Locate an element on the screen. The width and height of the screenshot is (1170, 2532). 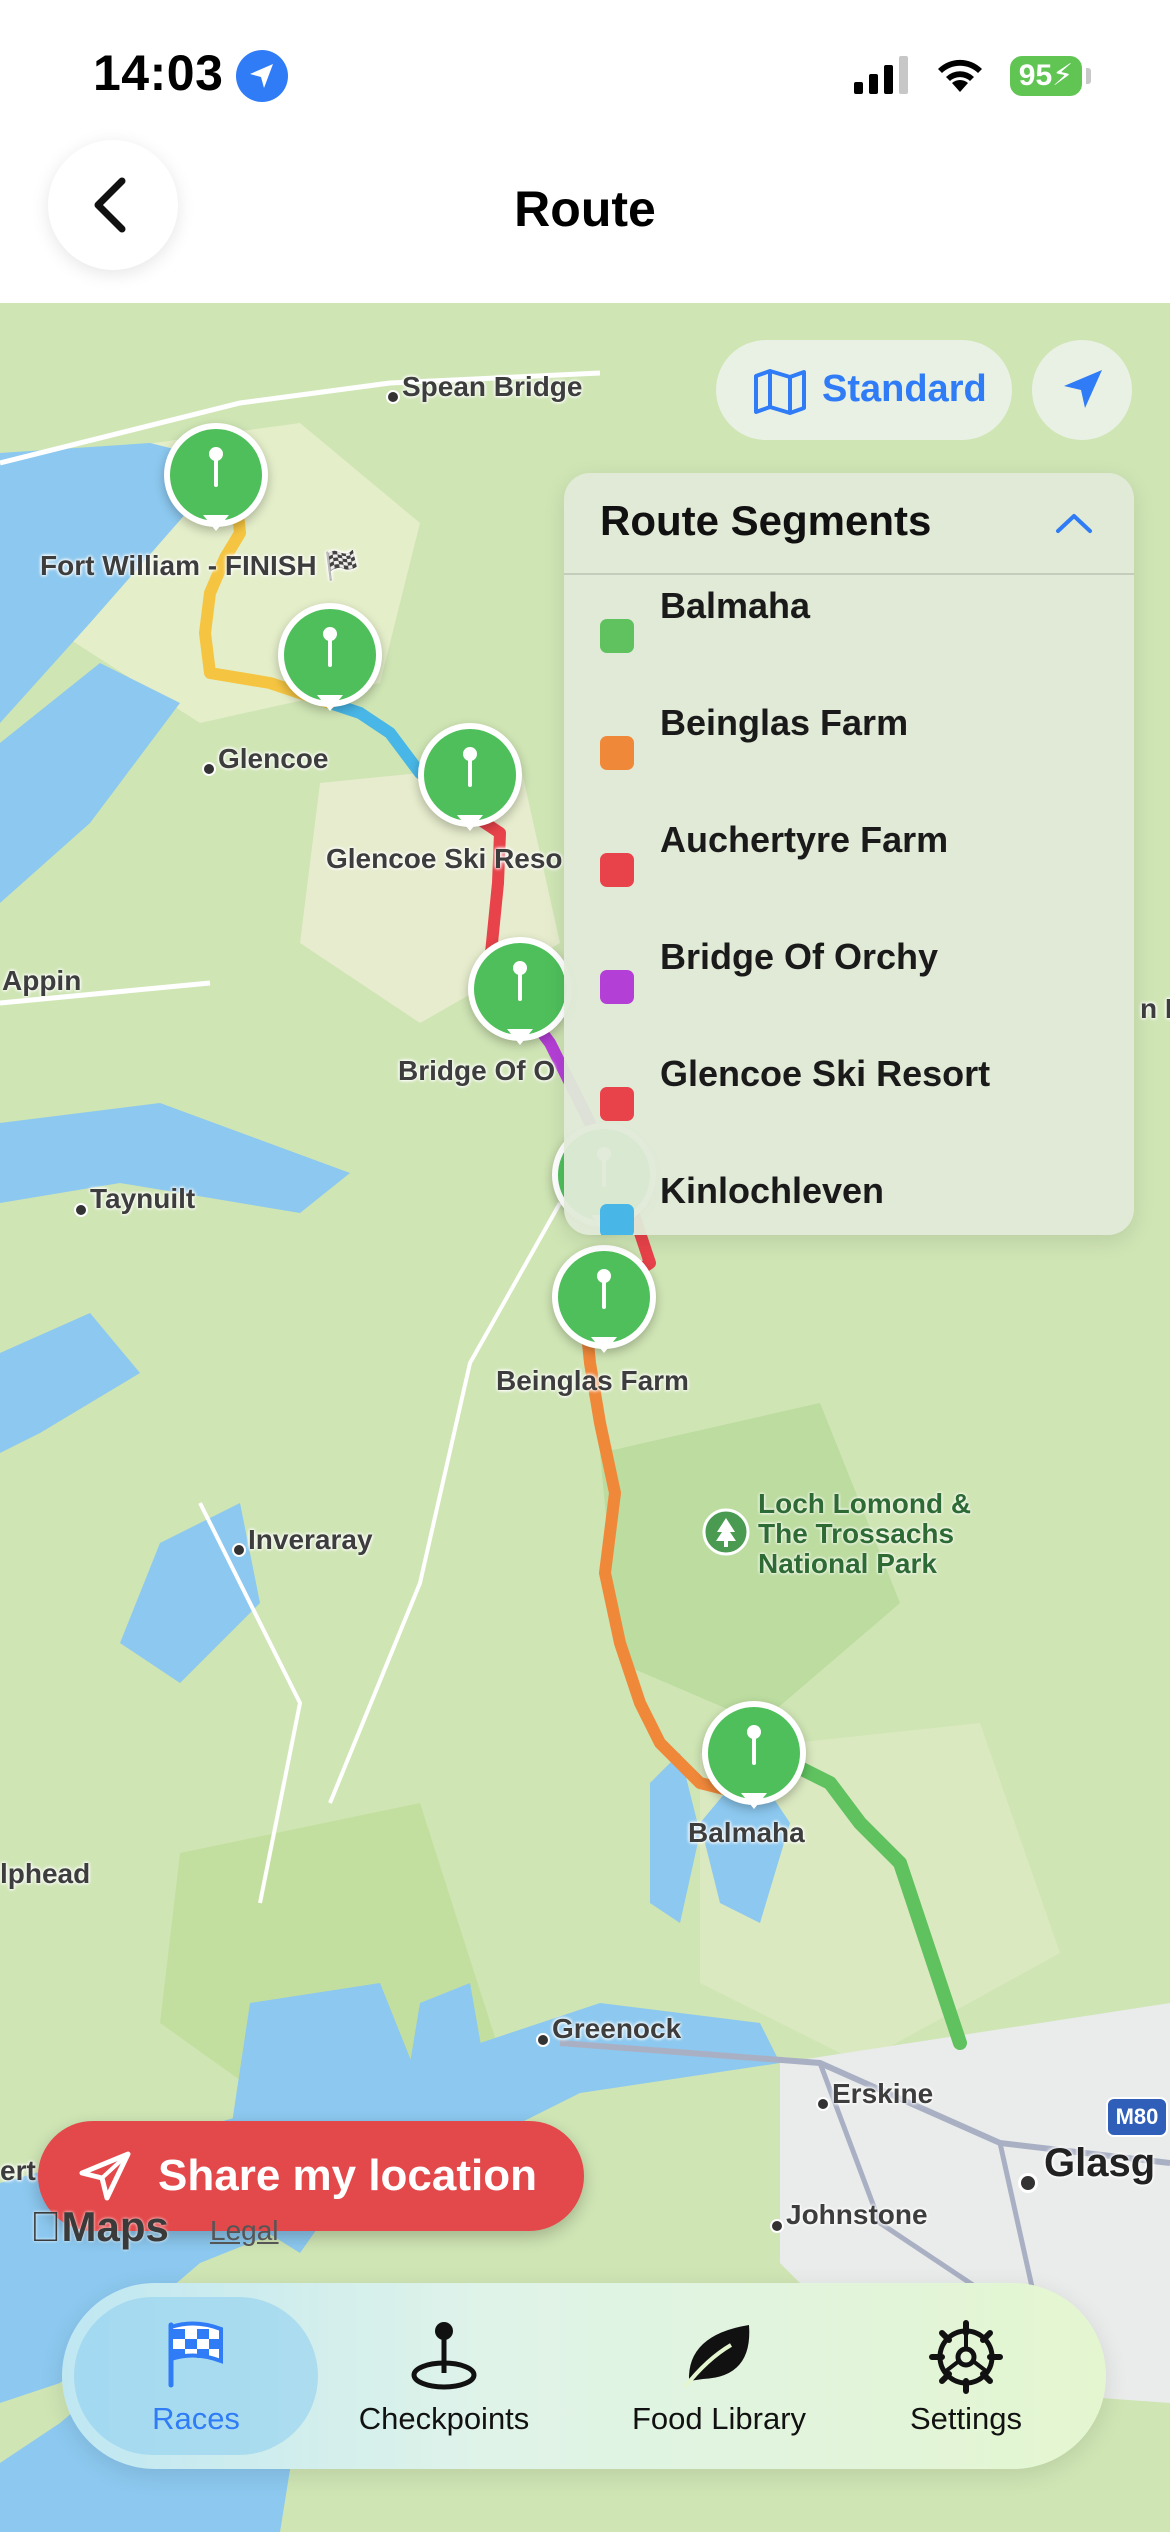
tab-label: Food Library is located at coordinates (719, 2418).